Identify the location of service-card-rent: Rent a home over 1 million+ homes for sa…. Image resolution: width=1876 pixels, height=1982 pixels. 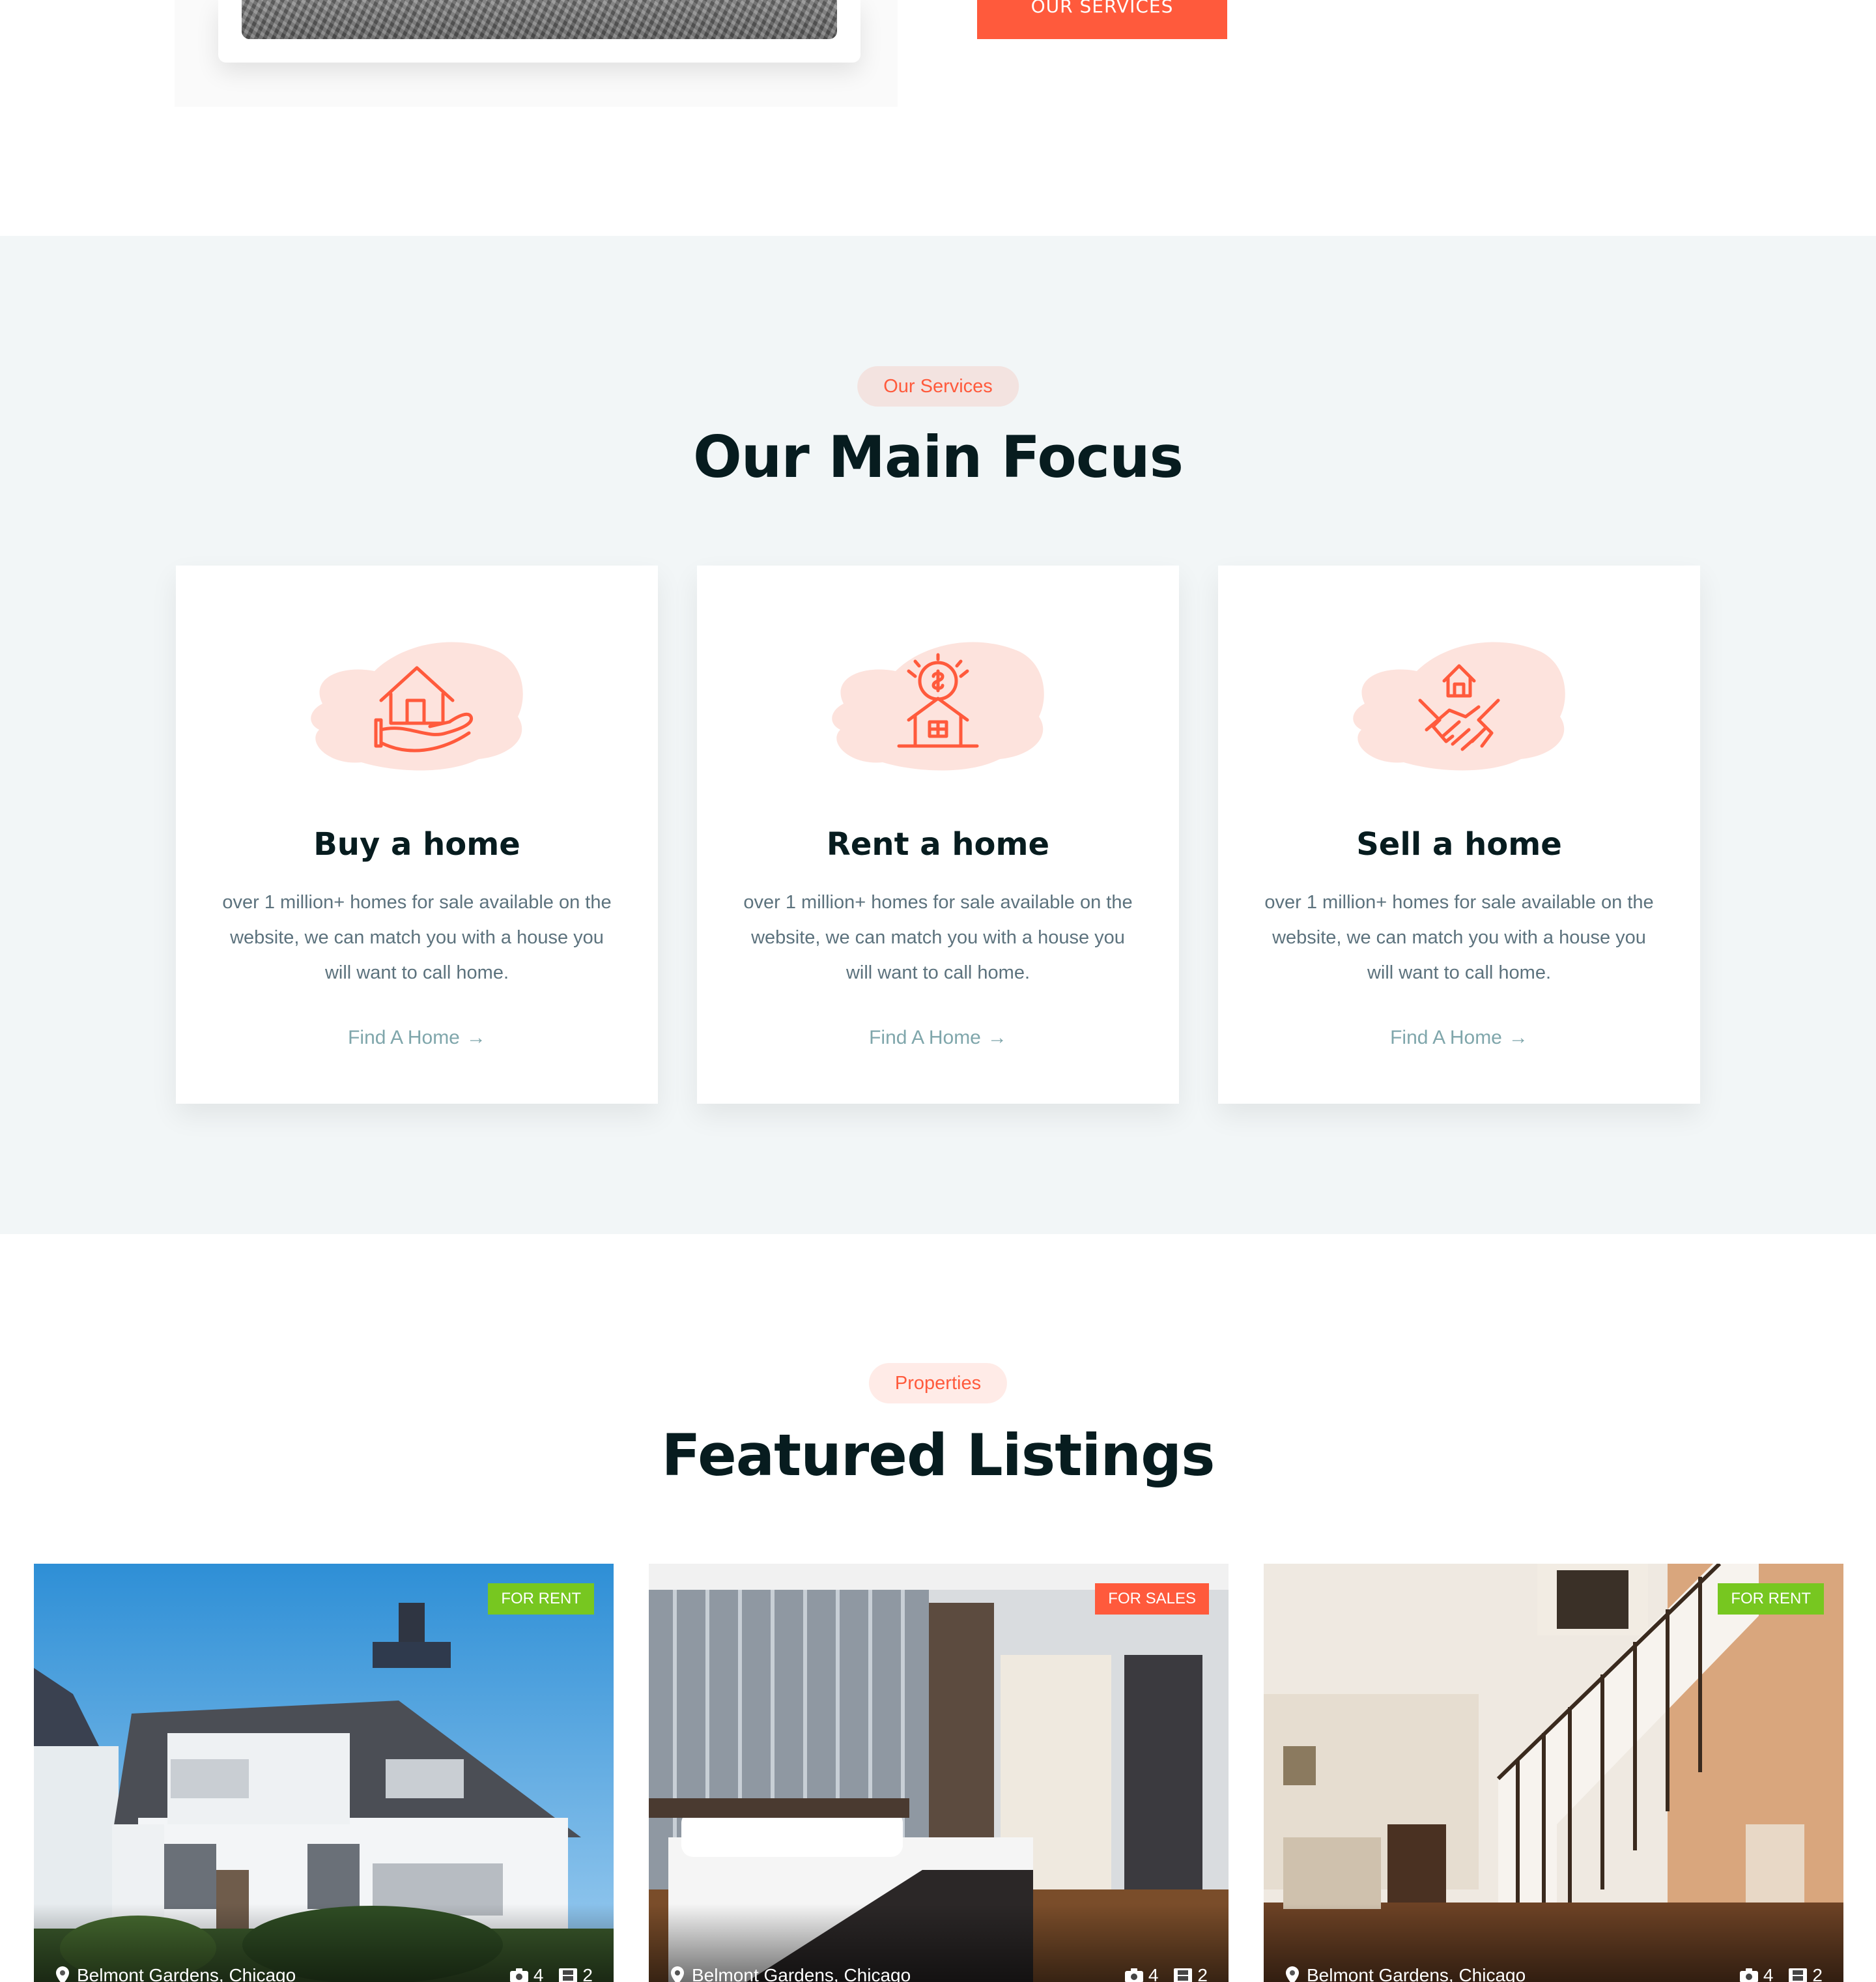
(938, 835).